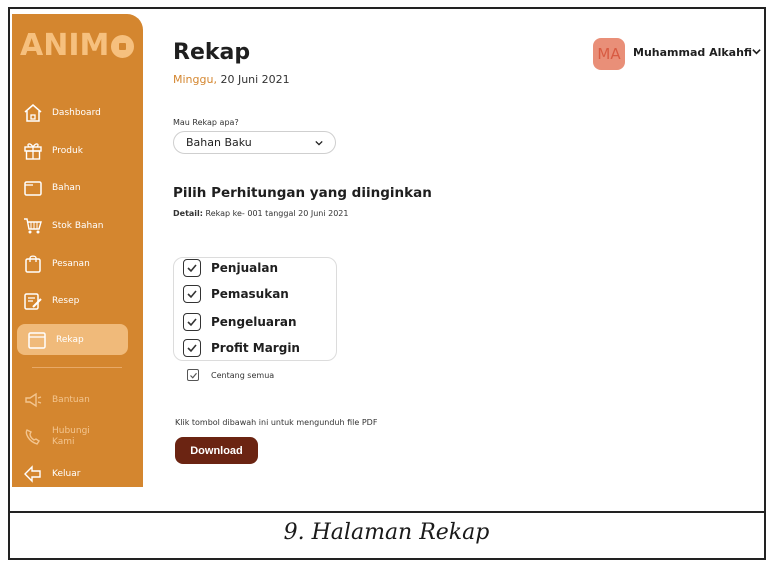 The height and width of the screenshot is (564, 773). I want to click on frame-divider, so click(387, 512).